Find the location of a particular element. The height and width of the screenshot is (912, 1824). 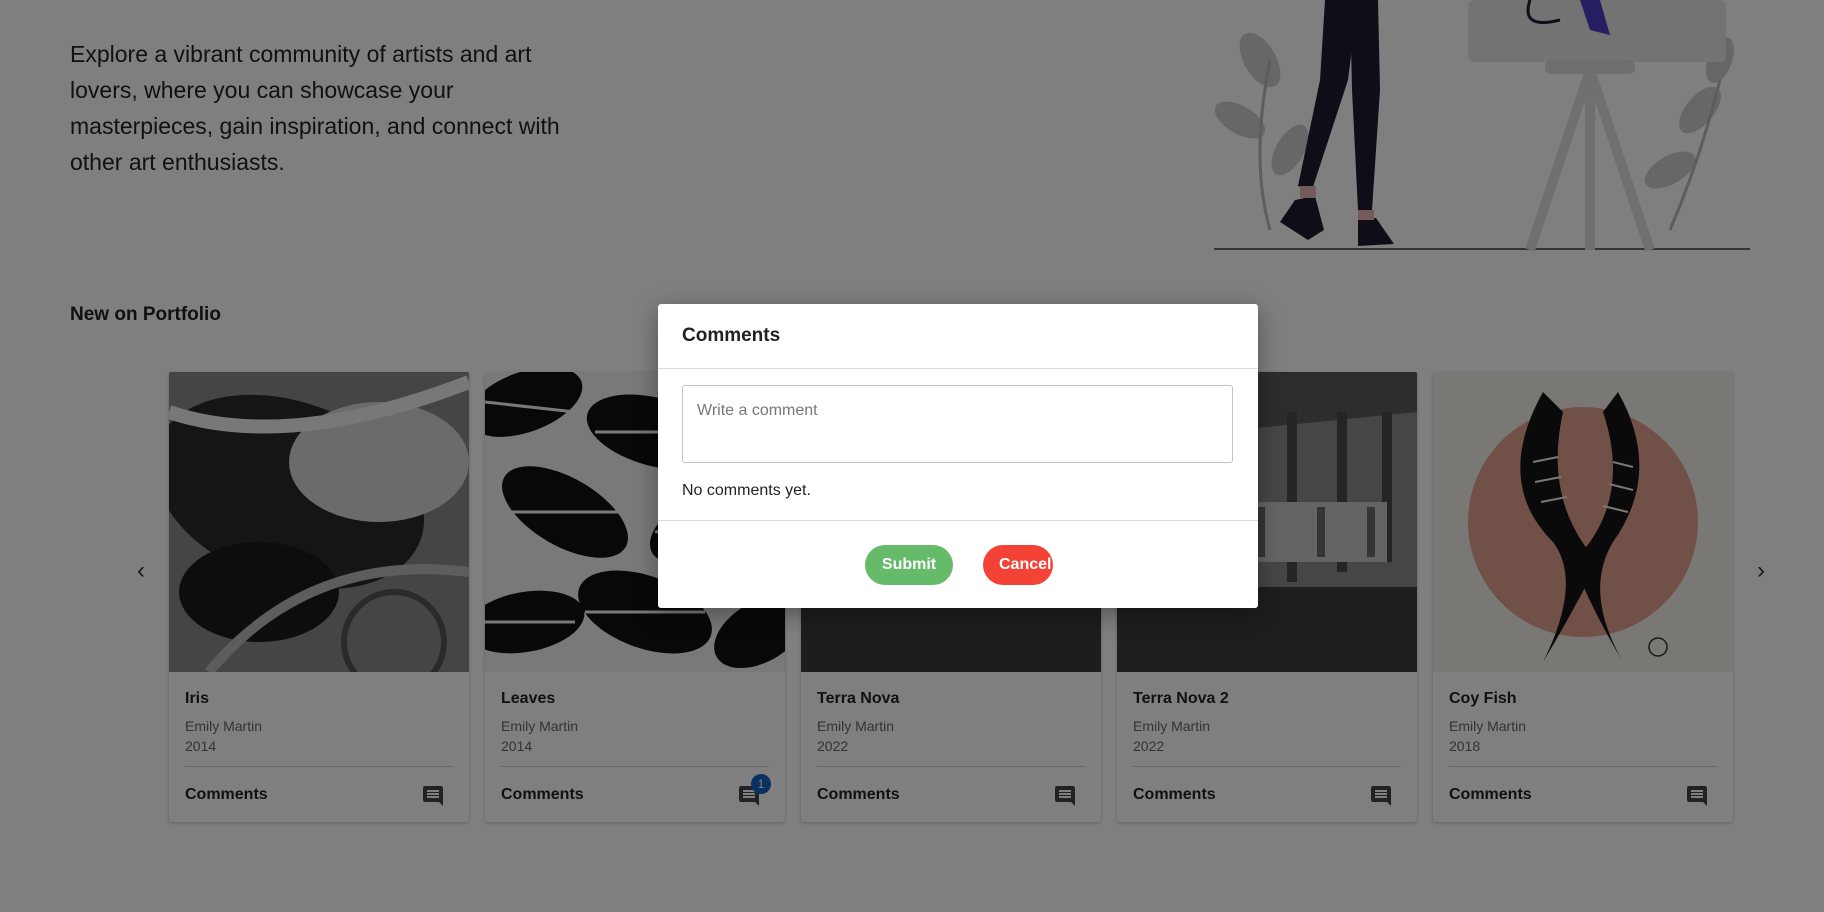

comments-dialog: Comments No comments yet. Submit Cancel is located at coordinates (958, 456).